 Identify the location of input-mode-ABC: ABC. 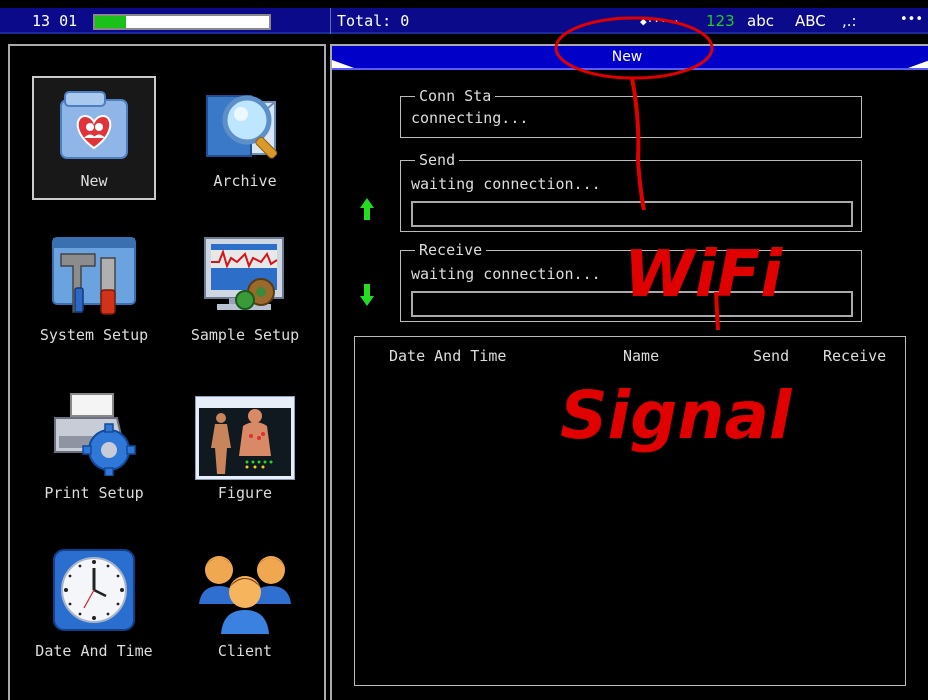
(810, 21).